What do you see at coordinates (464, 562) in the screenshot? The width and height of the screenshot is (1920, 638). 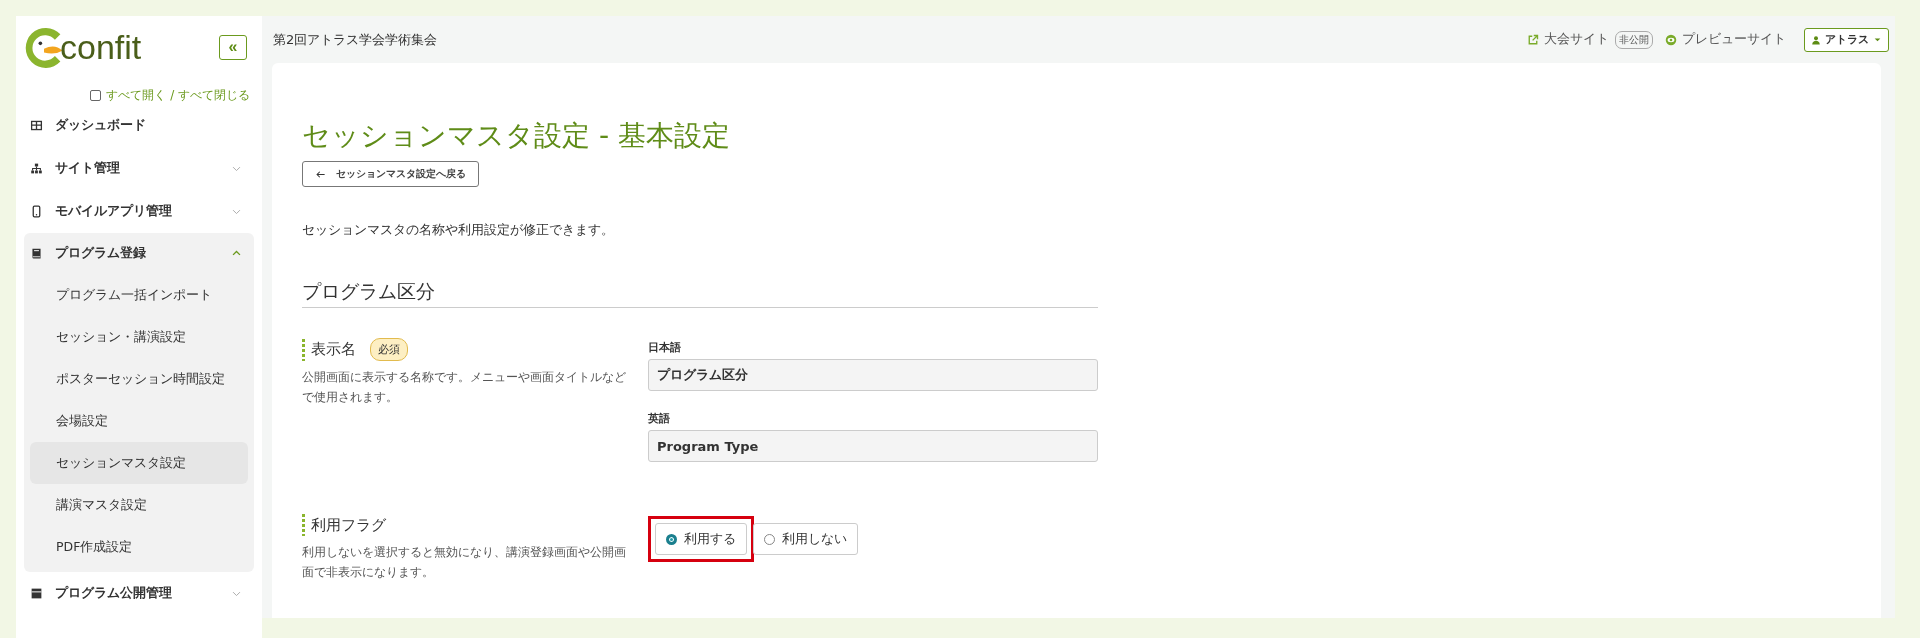 I see `help-text: 利用しないを選択すると無効になり、講演登録画面や公開画面で非表示になります。` at bounding box center [464, 562].